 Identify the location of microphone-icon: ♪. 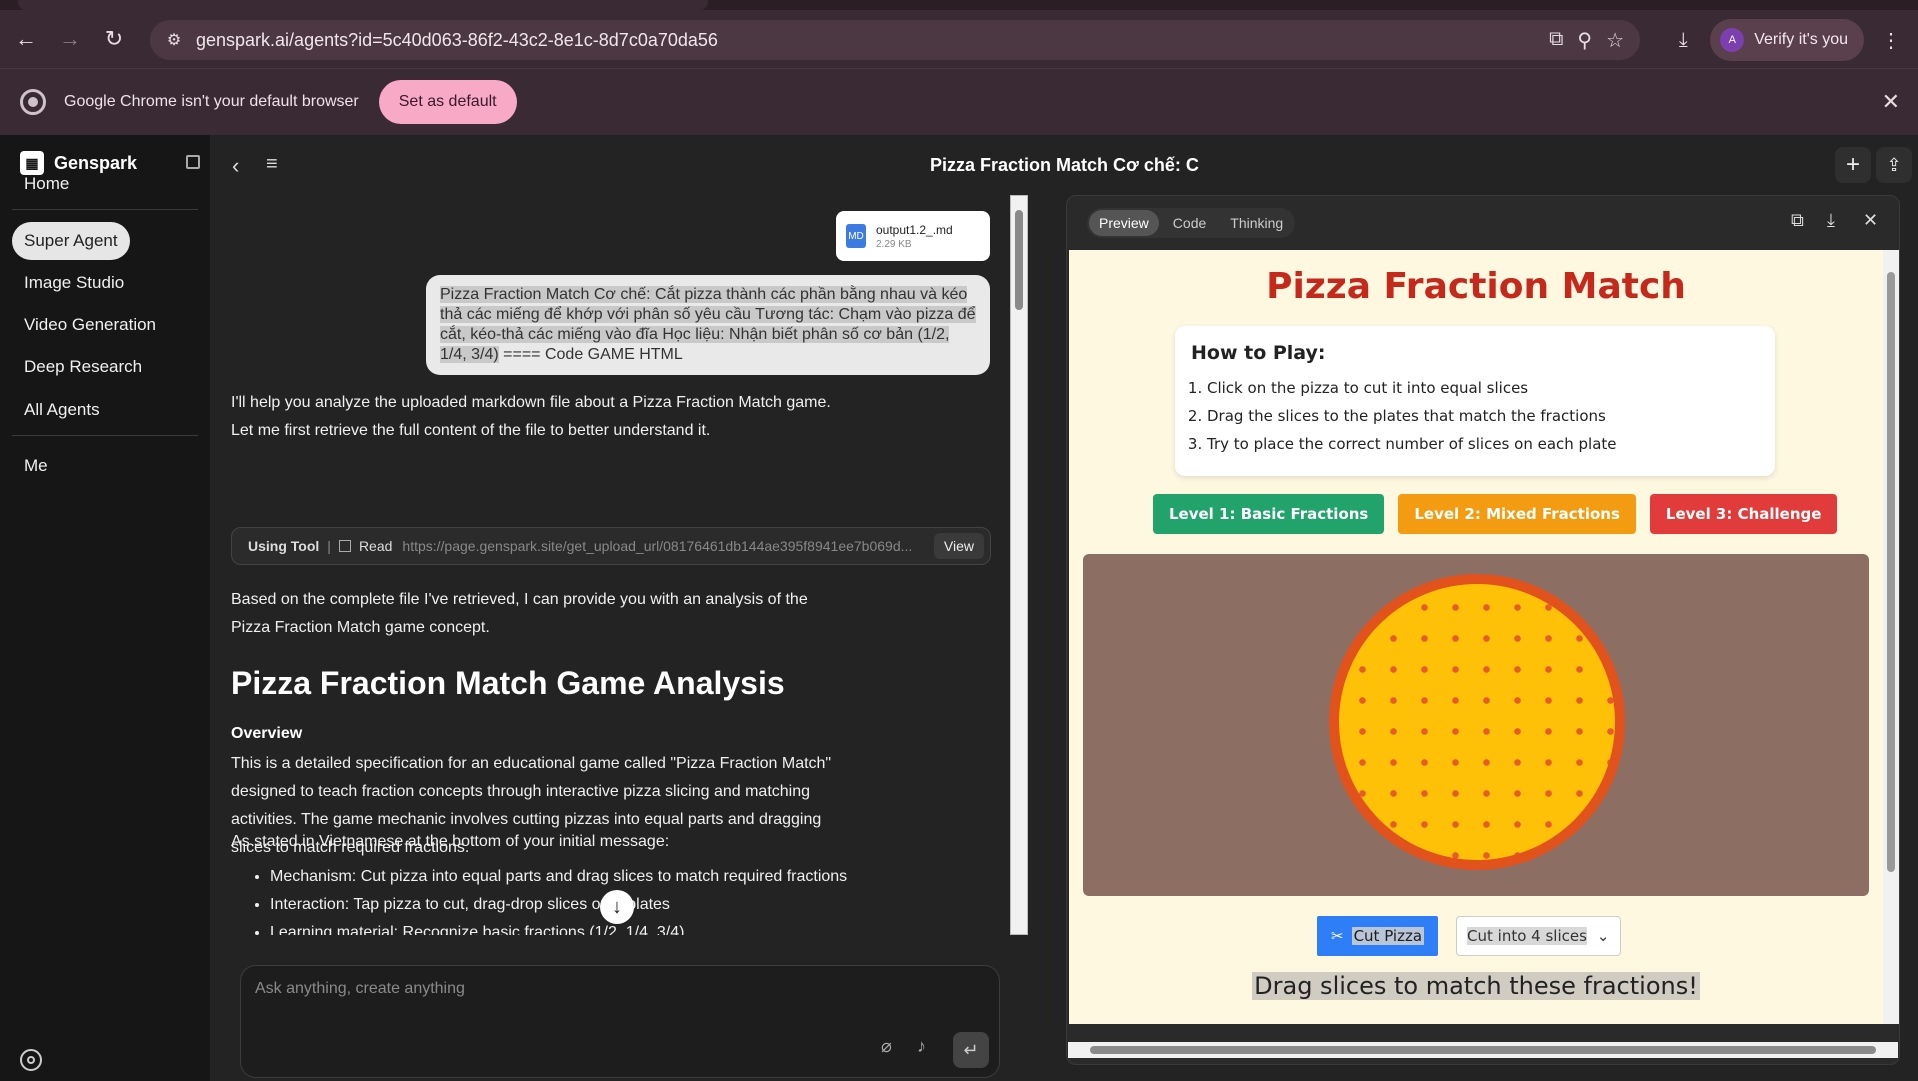
(921, 1046).